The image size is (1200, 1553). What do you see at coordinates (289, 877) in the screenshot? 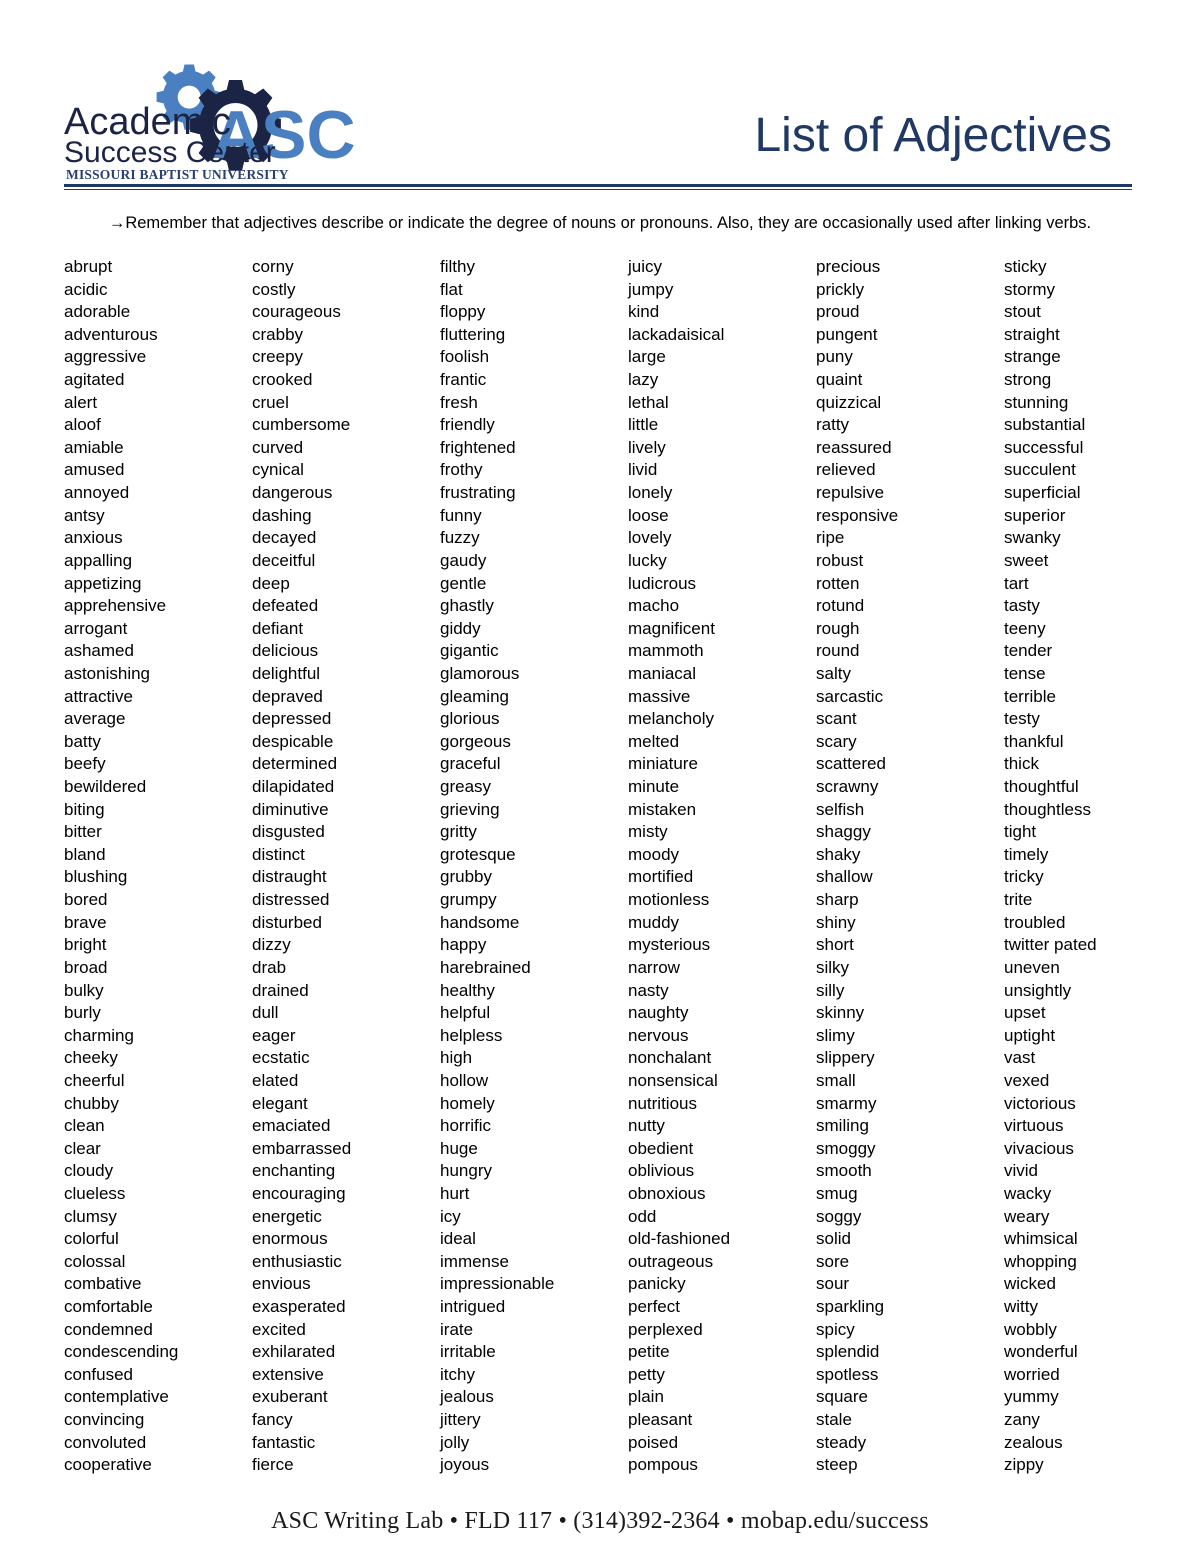
I see `adjective-word: distraught` at bounding box center [289, 877].